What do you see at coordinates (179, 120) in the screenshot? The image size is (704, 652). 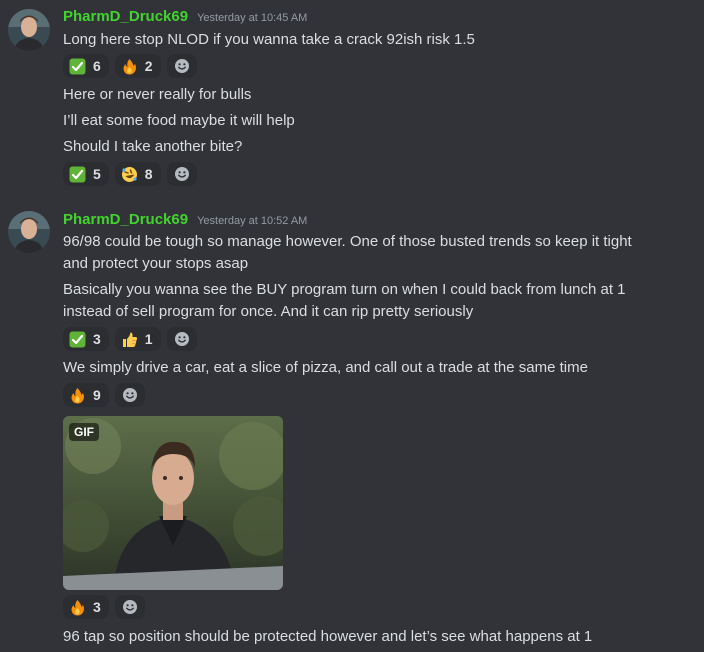 I see `message-text: I’ll eat some food maybe it will help` at bounding box center [179, 120].